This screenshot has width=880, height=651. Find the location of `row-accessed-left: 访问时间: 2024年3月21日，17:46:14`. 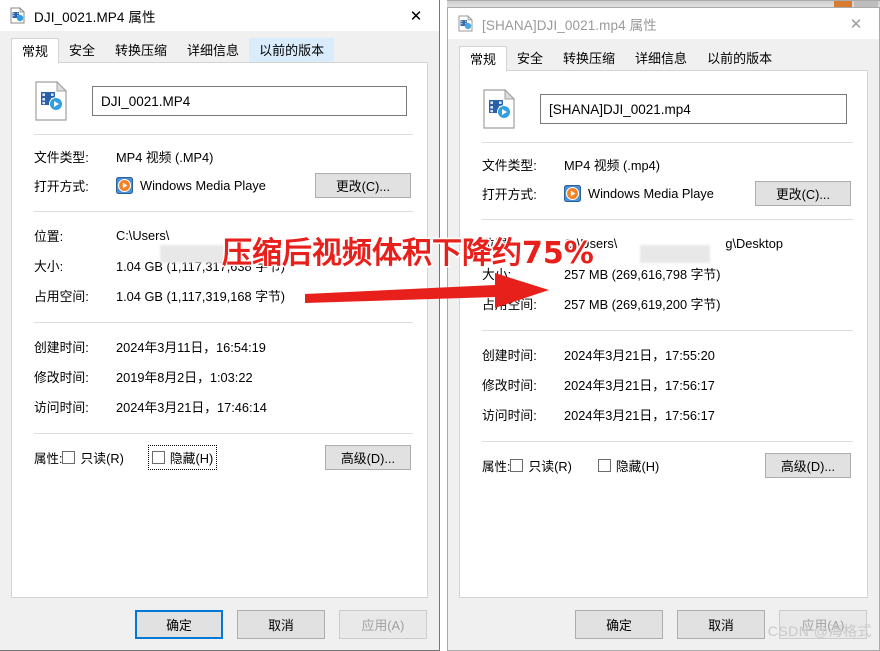

row-accessed-left: 访问时间: 2024年3月21日，17:46:14 is located at coordinates (223, 406).